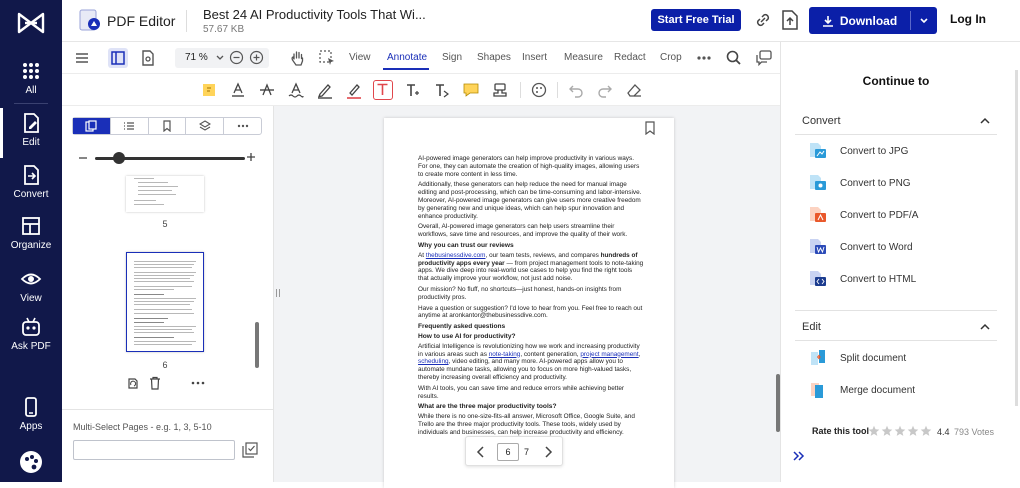 This screenshot has height=488, width=1020. I want to click on login-button: Log In, so click(968, 19).